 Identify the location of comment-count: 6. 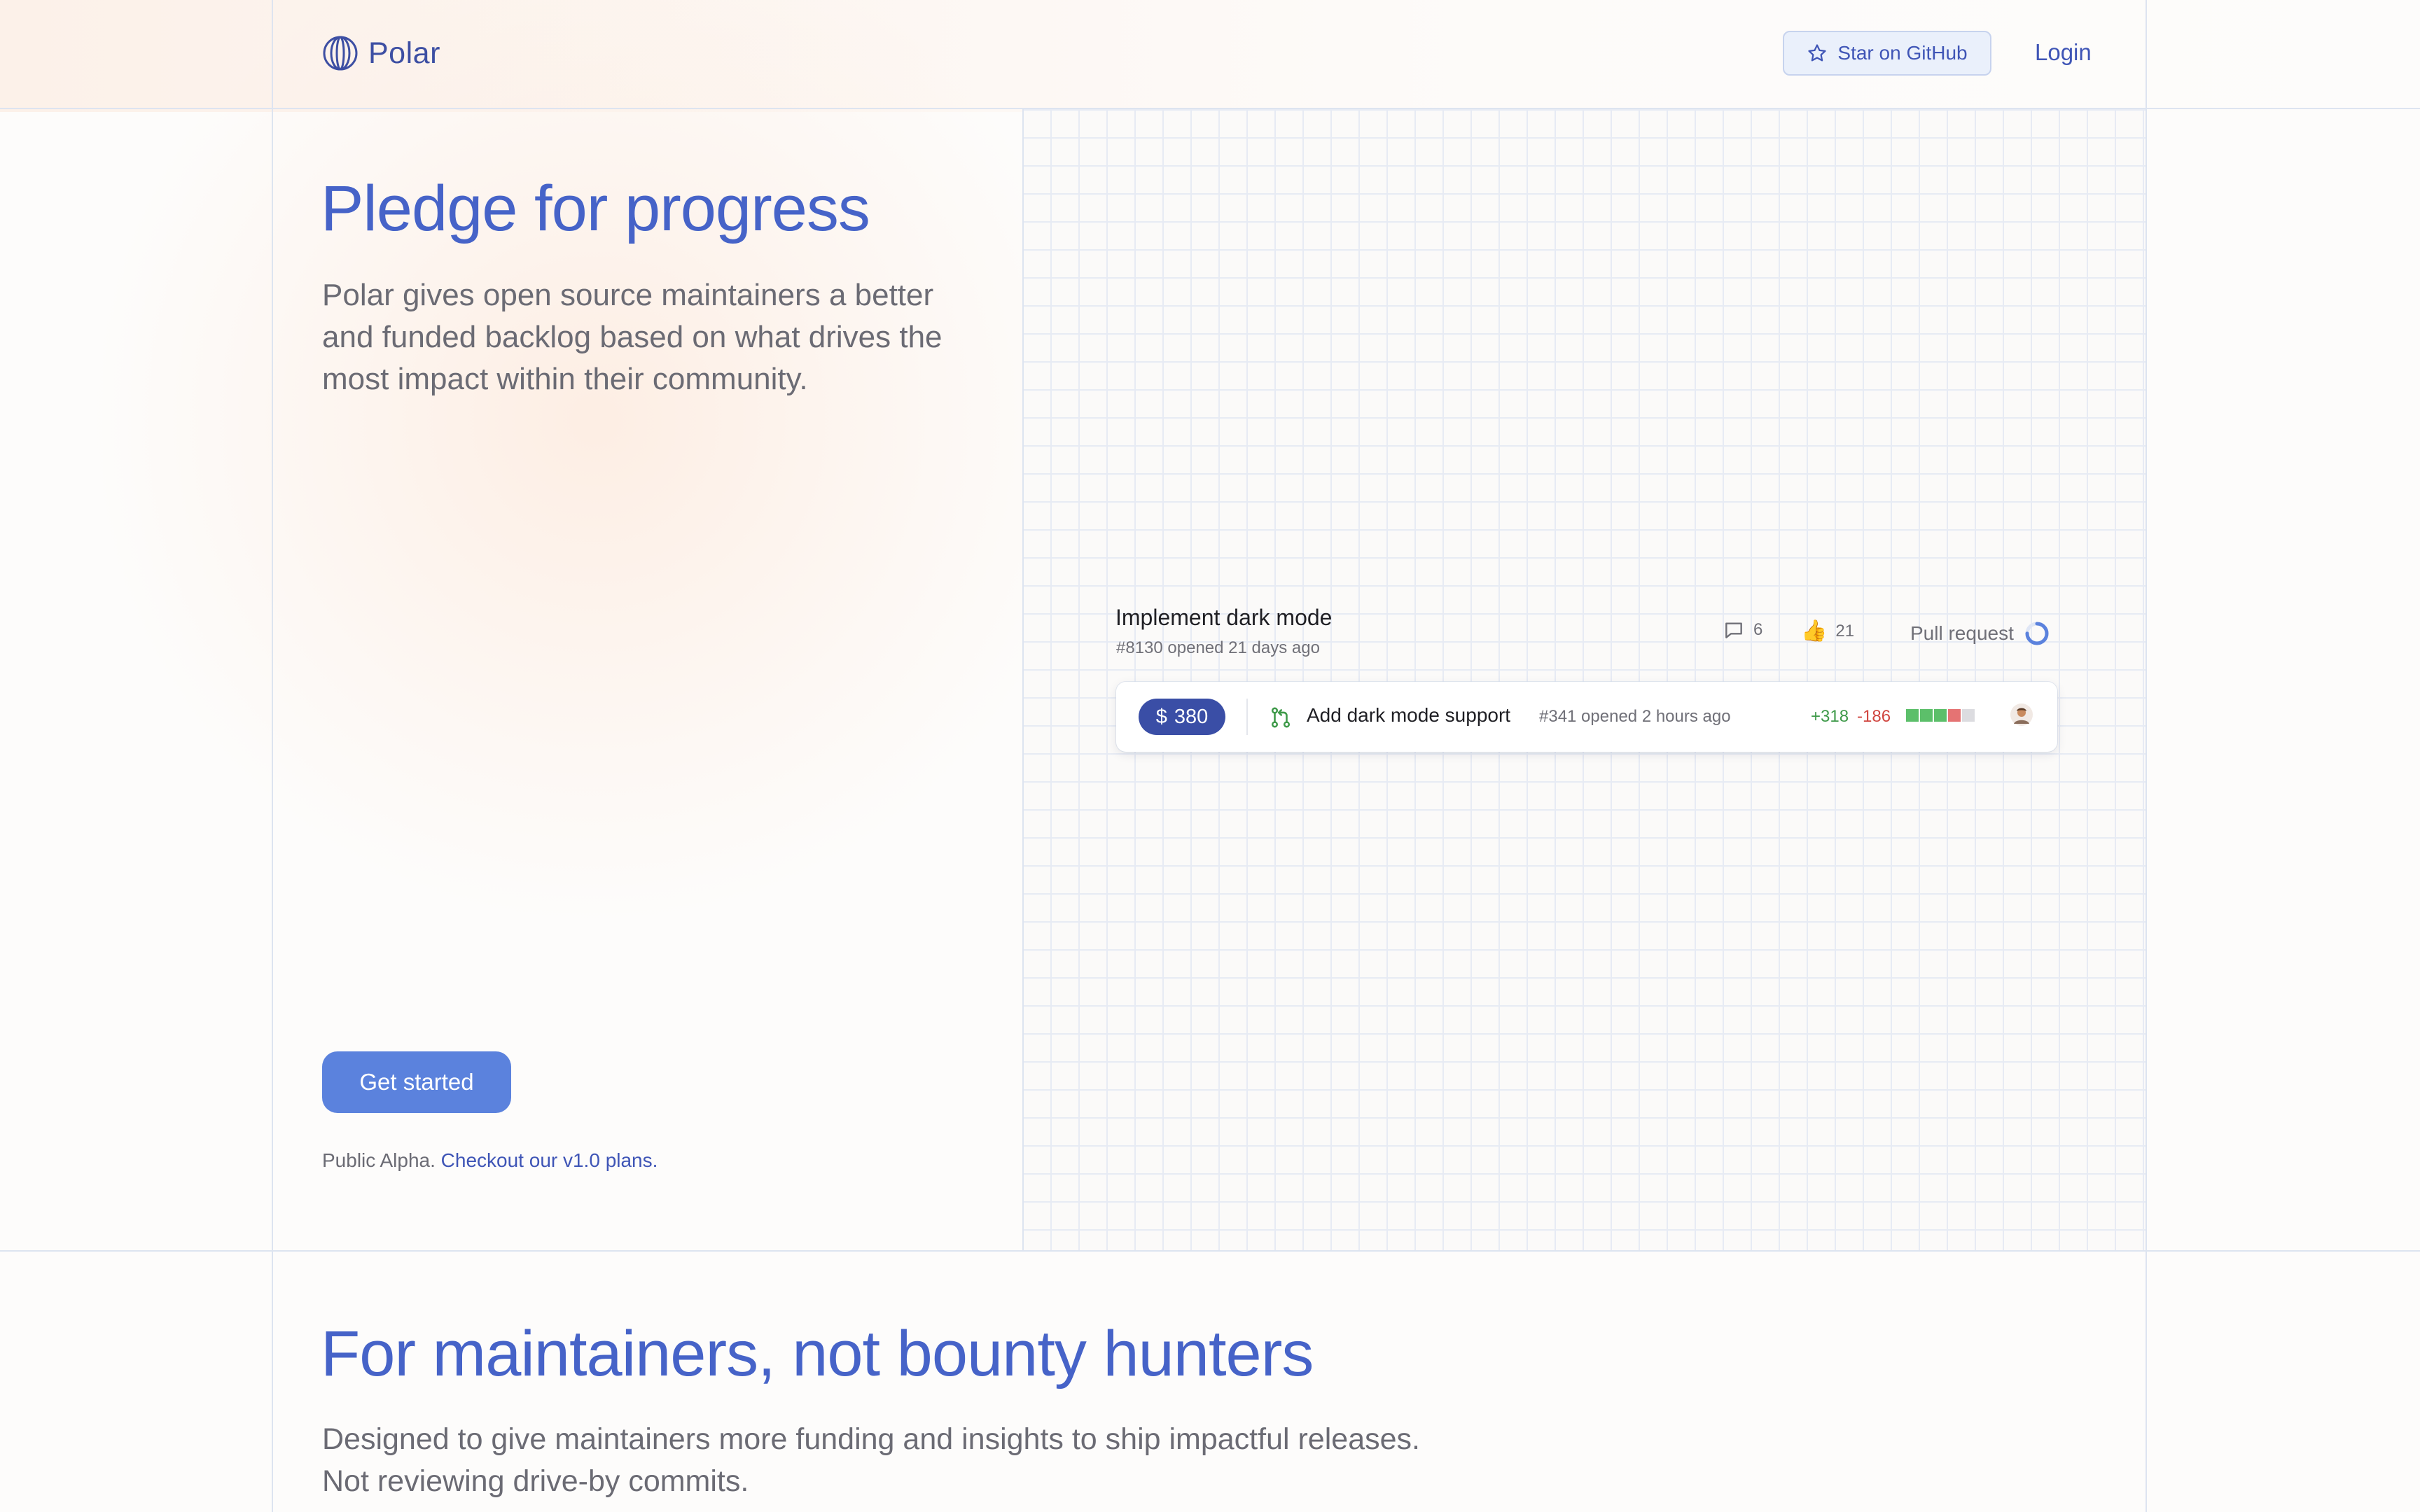
(1742, 630).